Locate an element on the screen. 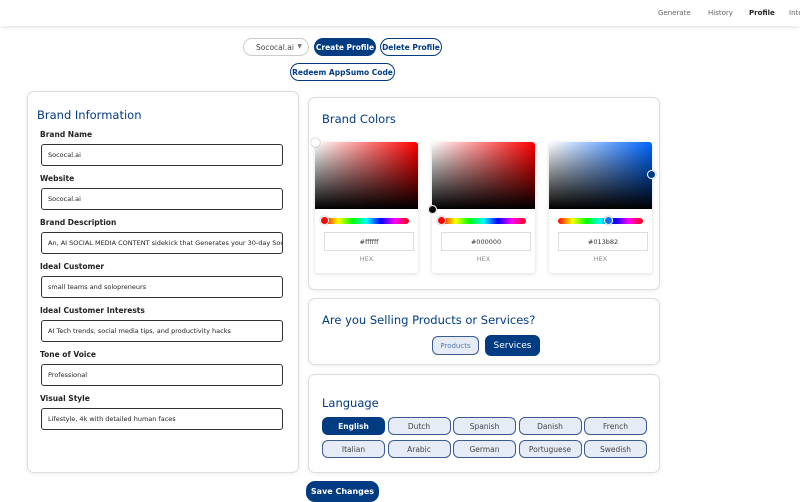  language-title: Language is located at coordinates (350, 403).